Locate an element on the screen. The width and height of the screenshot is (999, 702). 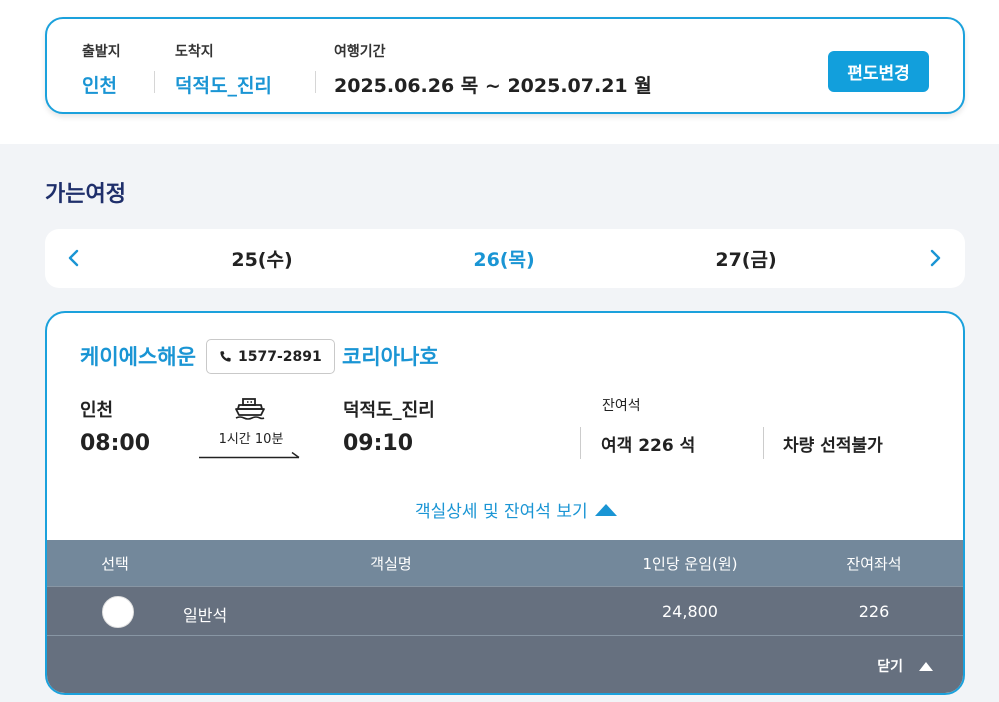
phone-number: 1577-2891 is located at coordinates (280, 356).